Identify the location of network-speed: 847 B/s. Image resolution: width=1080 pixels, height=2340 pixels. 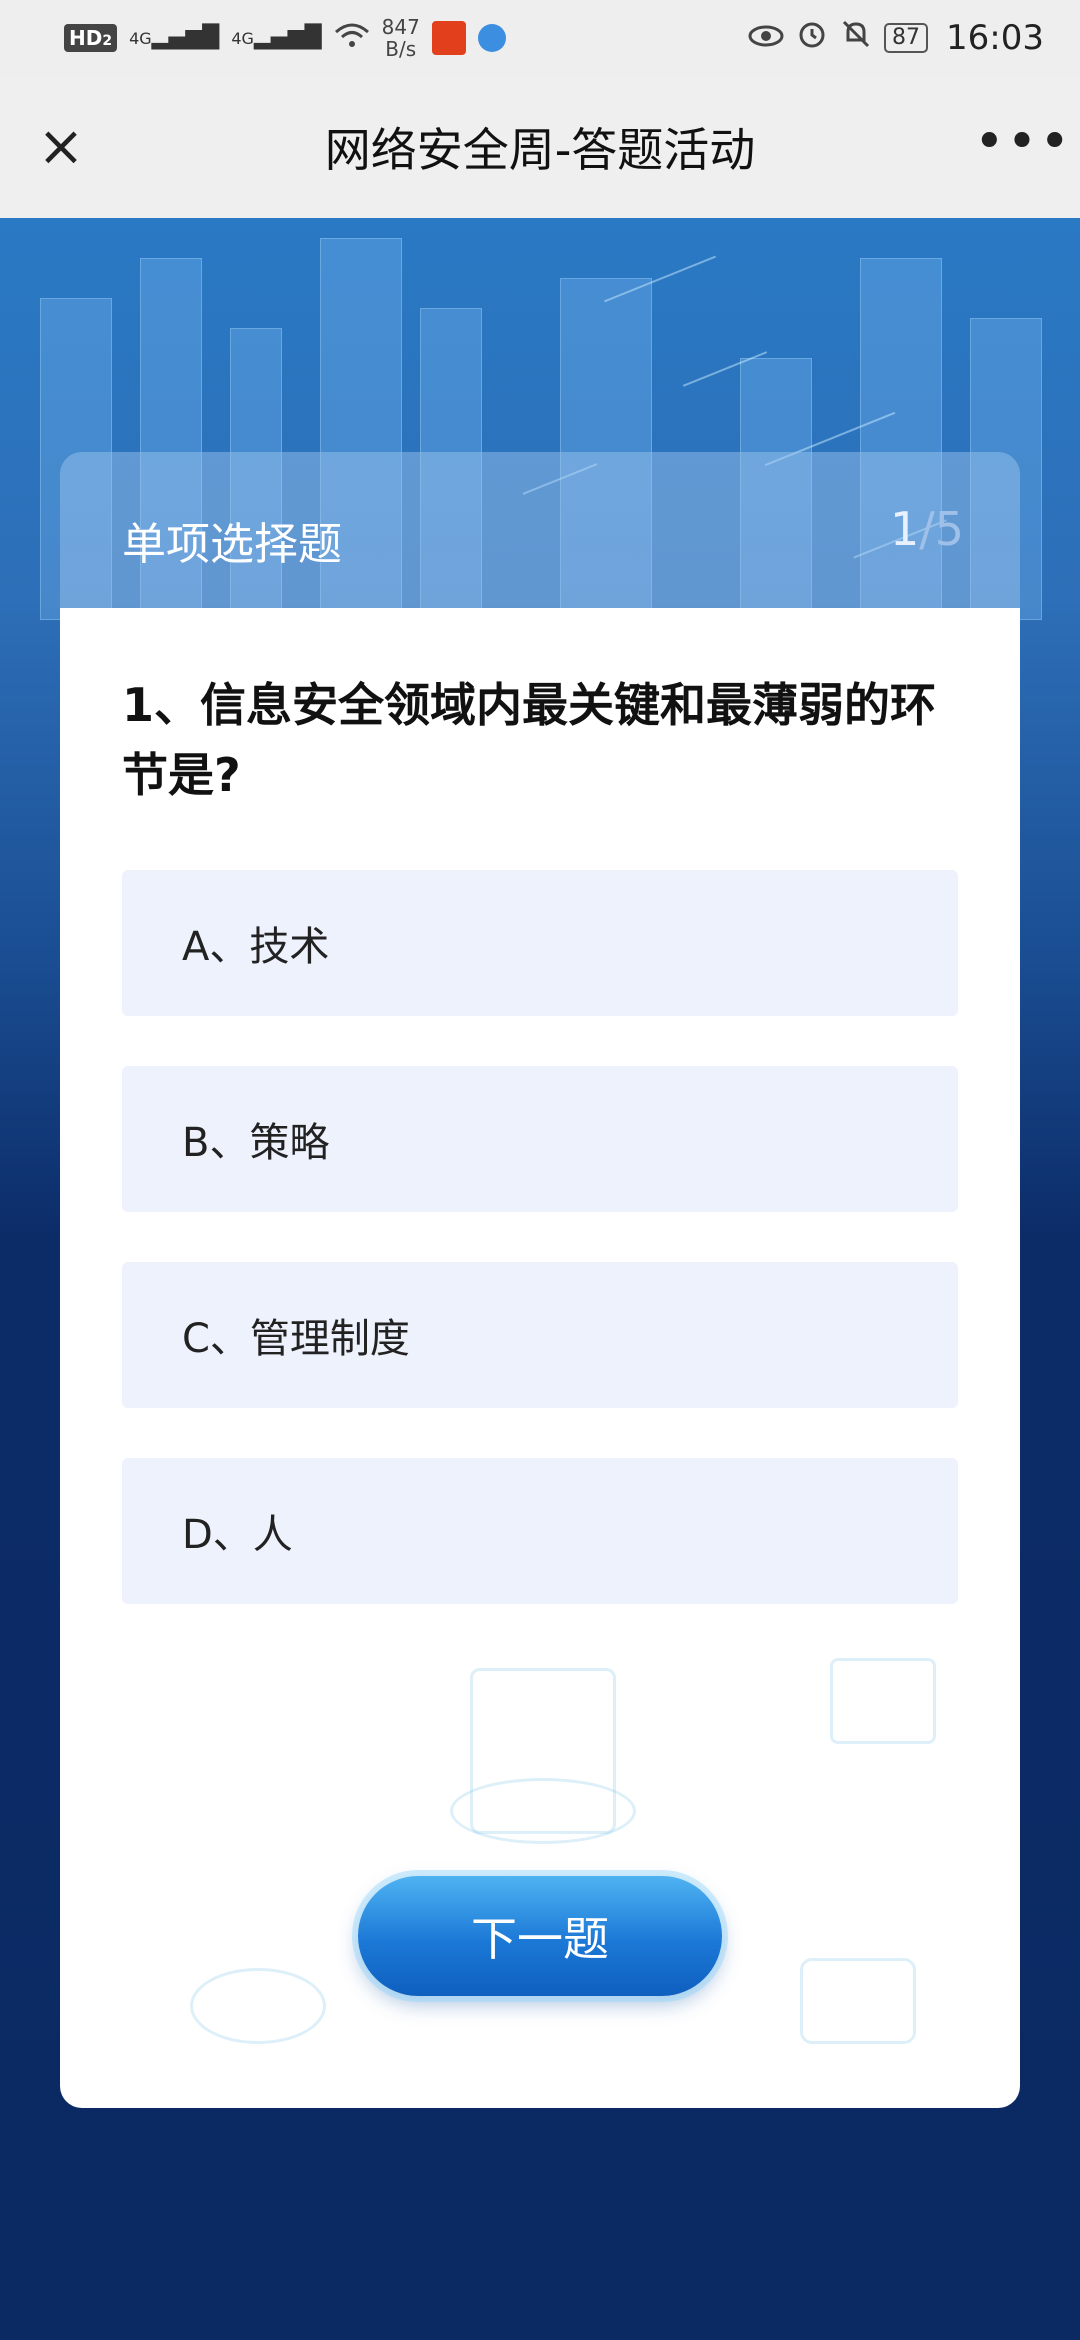
(400, 38).